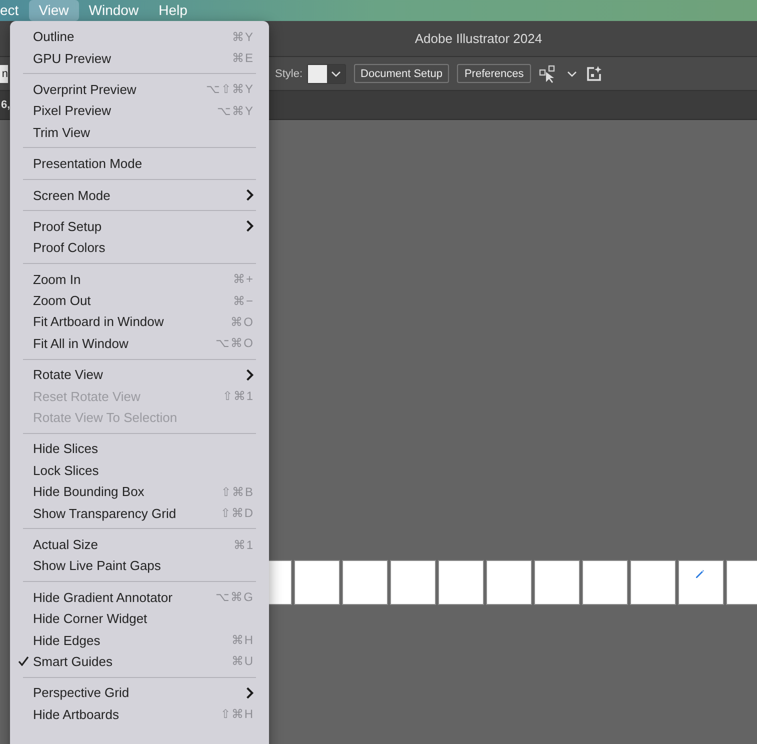 This screenshot has height=744, width=757. I want to click on menu-item: Hide Corner Widget, so click(139, 619).